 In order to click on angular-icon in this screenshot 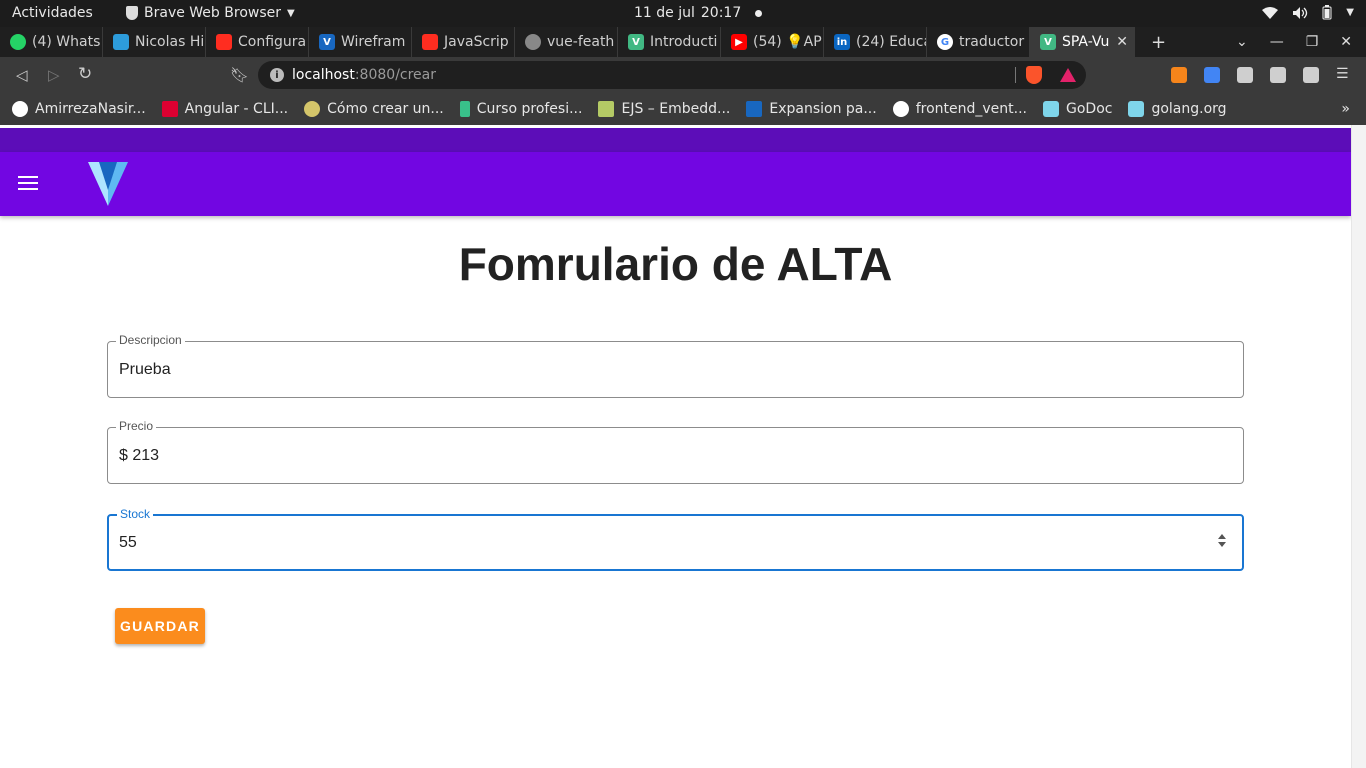, I will do `click(169, 109)`.